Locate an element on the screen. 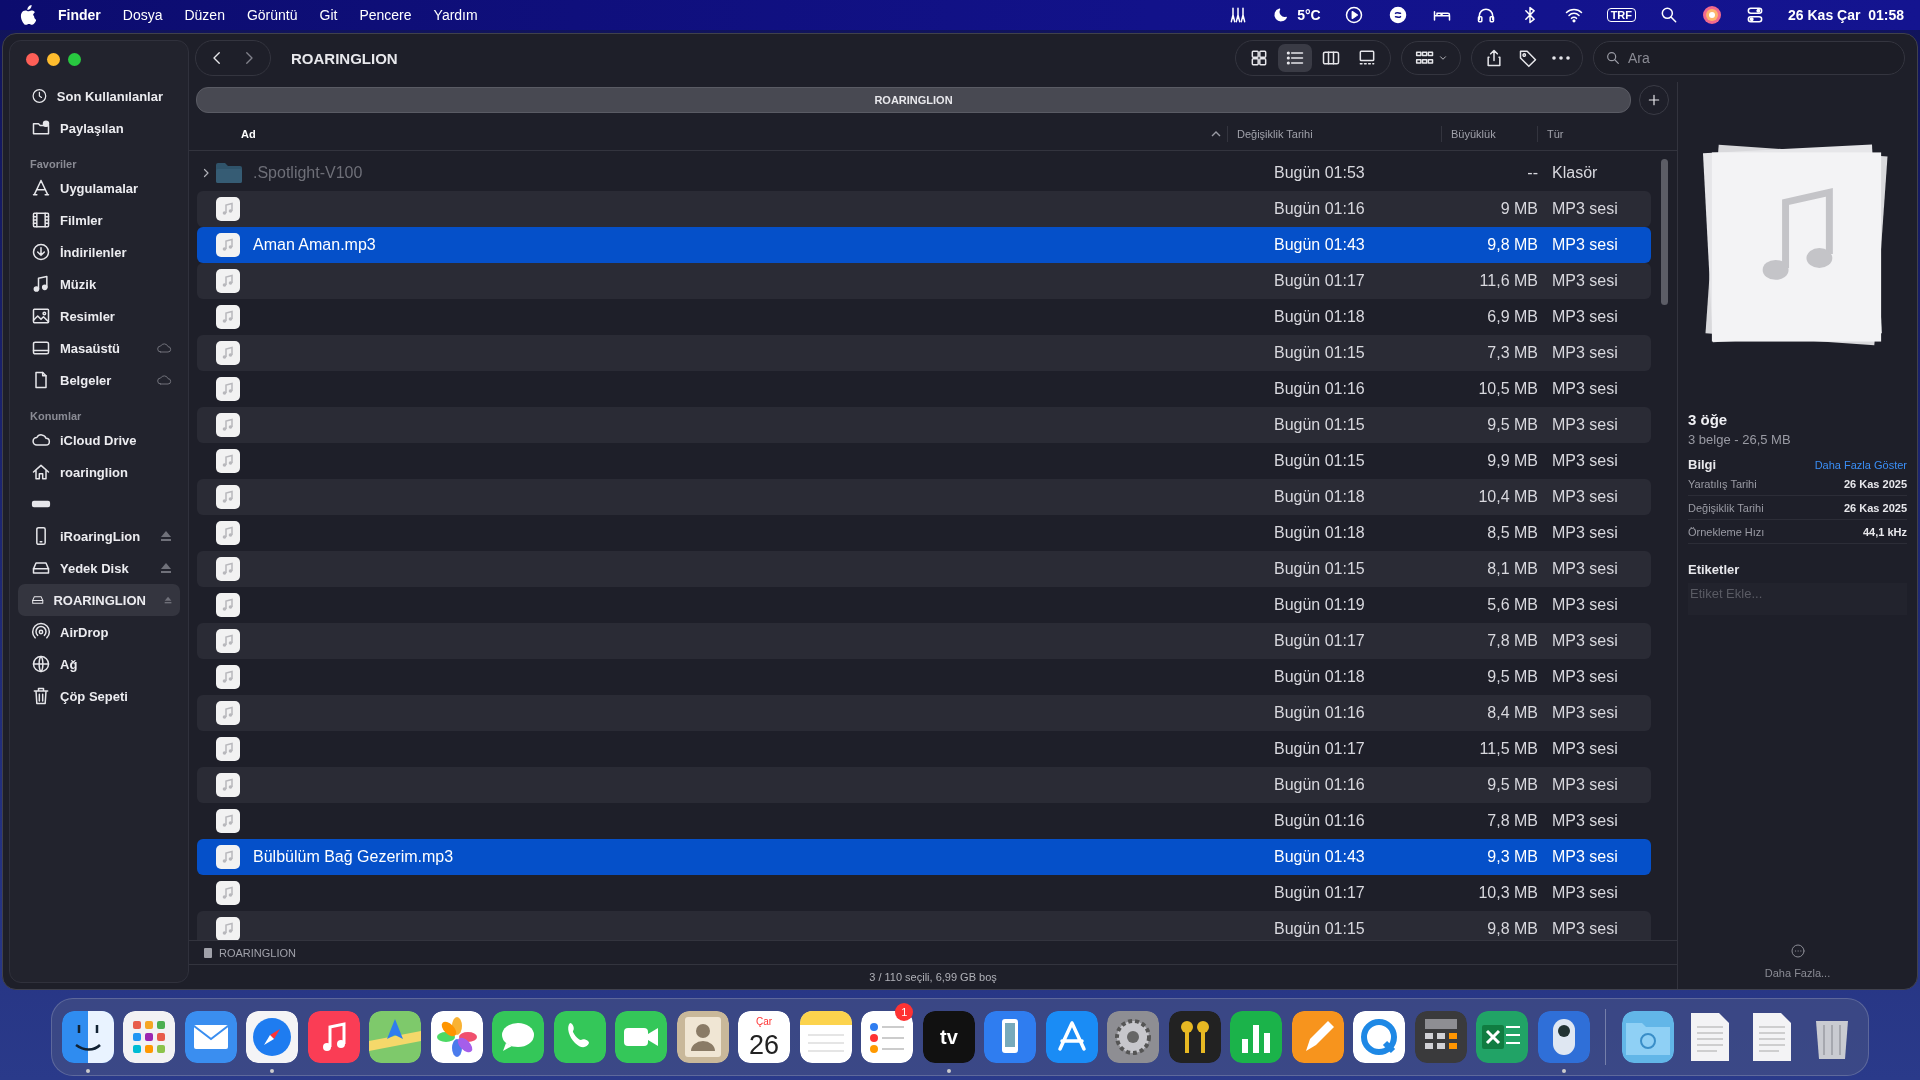 This screenshot has height=1080, width=1920. sidebar-item: Yedek Disk is located at coordinates (99, 568).